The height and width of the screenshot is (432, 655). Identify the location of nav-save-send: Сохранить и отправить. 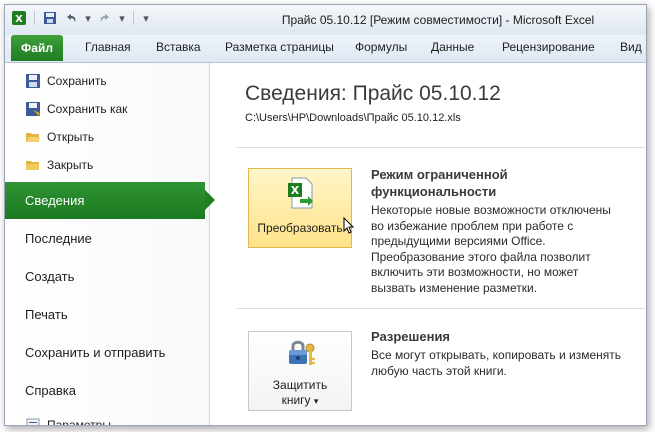
(95, 352).